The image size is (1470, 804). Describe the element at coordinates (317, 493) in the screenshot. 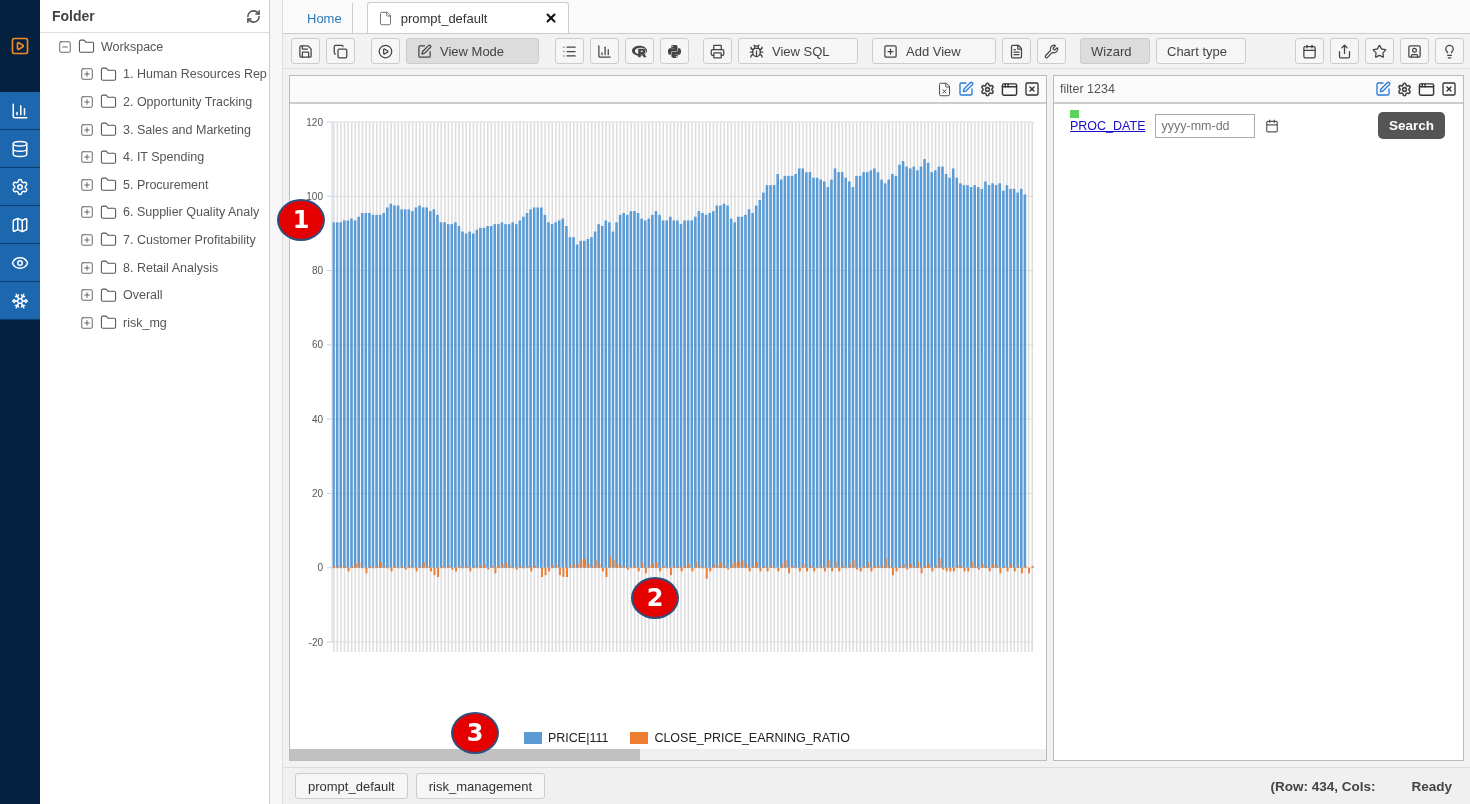

I see `axis-label: 20` at that location.